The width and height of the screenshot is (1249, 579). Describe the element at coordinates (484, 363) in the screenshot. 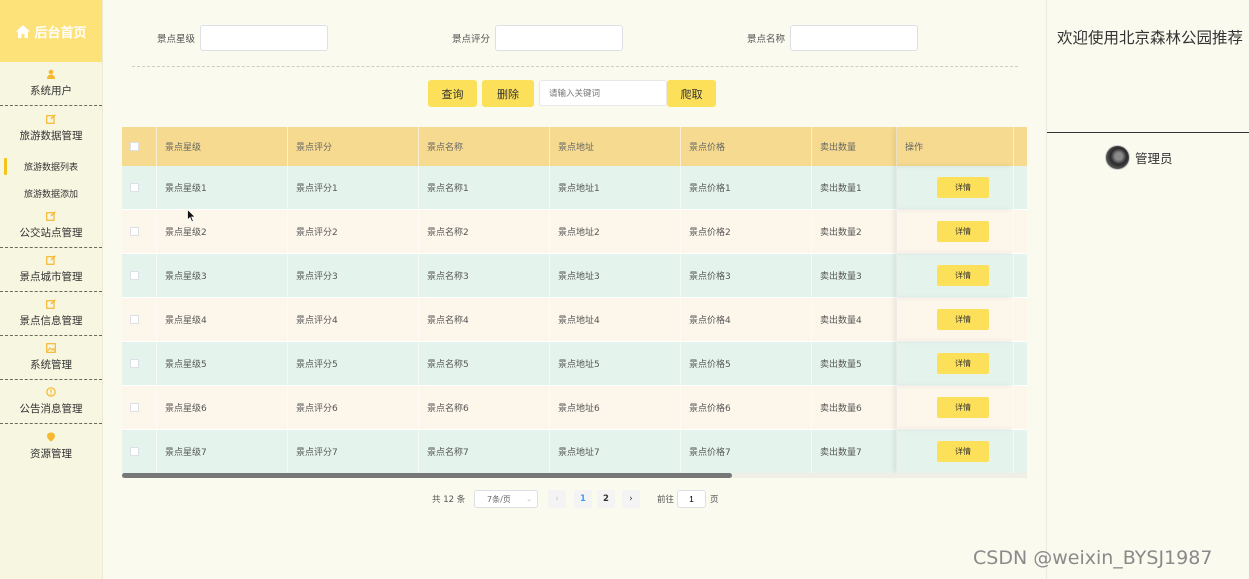

I see `table-cell: 景点名称5` at that location.